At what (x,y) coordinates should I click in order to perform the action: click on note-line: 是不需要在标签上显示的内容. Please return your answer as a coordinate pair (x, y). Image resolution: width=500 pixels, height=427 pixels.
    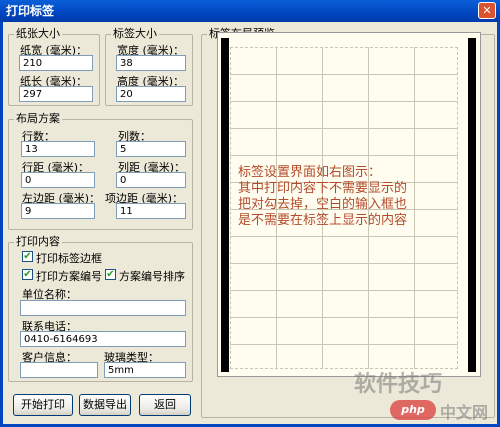
    Looking at the image, I should click on (323, 220).